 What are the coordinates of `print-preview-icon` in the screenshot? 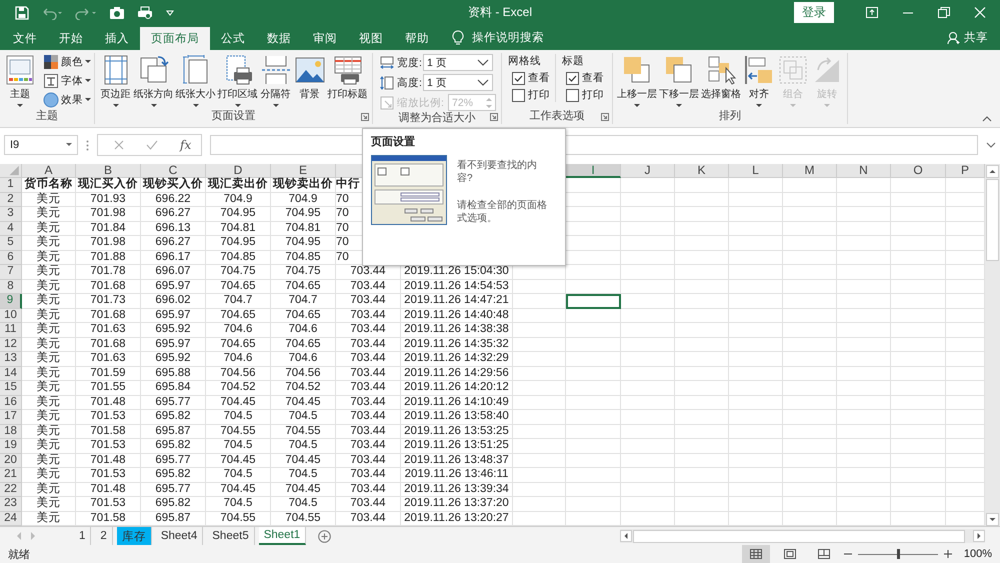 It's located at (145, 13).